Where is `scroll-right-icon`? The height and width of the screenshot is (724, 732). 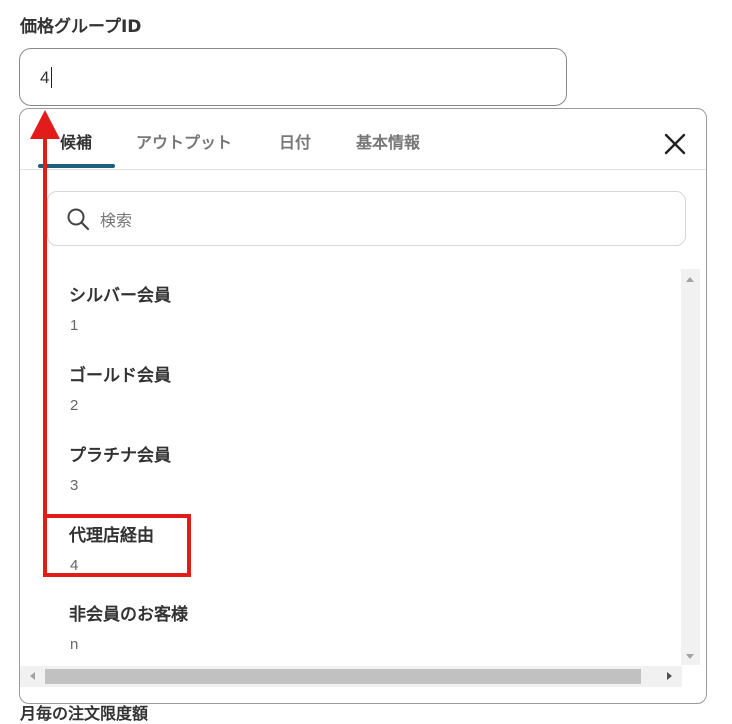 scroll-right-icon is located at coordinates (669, 676).